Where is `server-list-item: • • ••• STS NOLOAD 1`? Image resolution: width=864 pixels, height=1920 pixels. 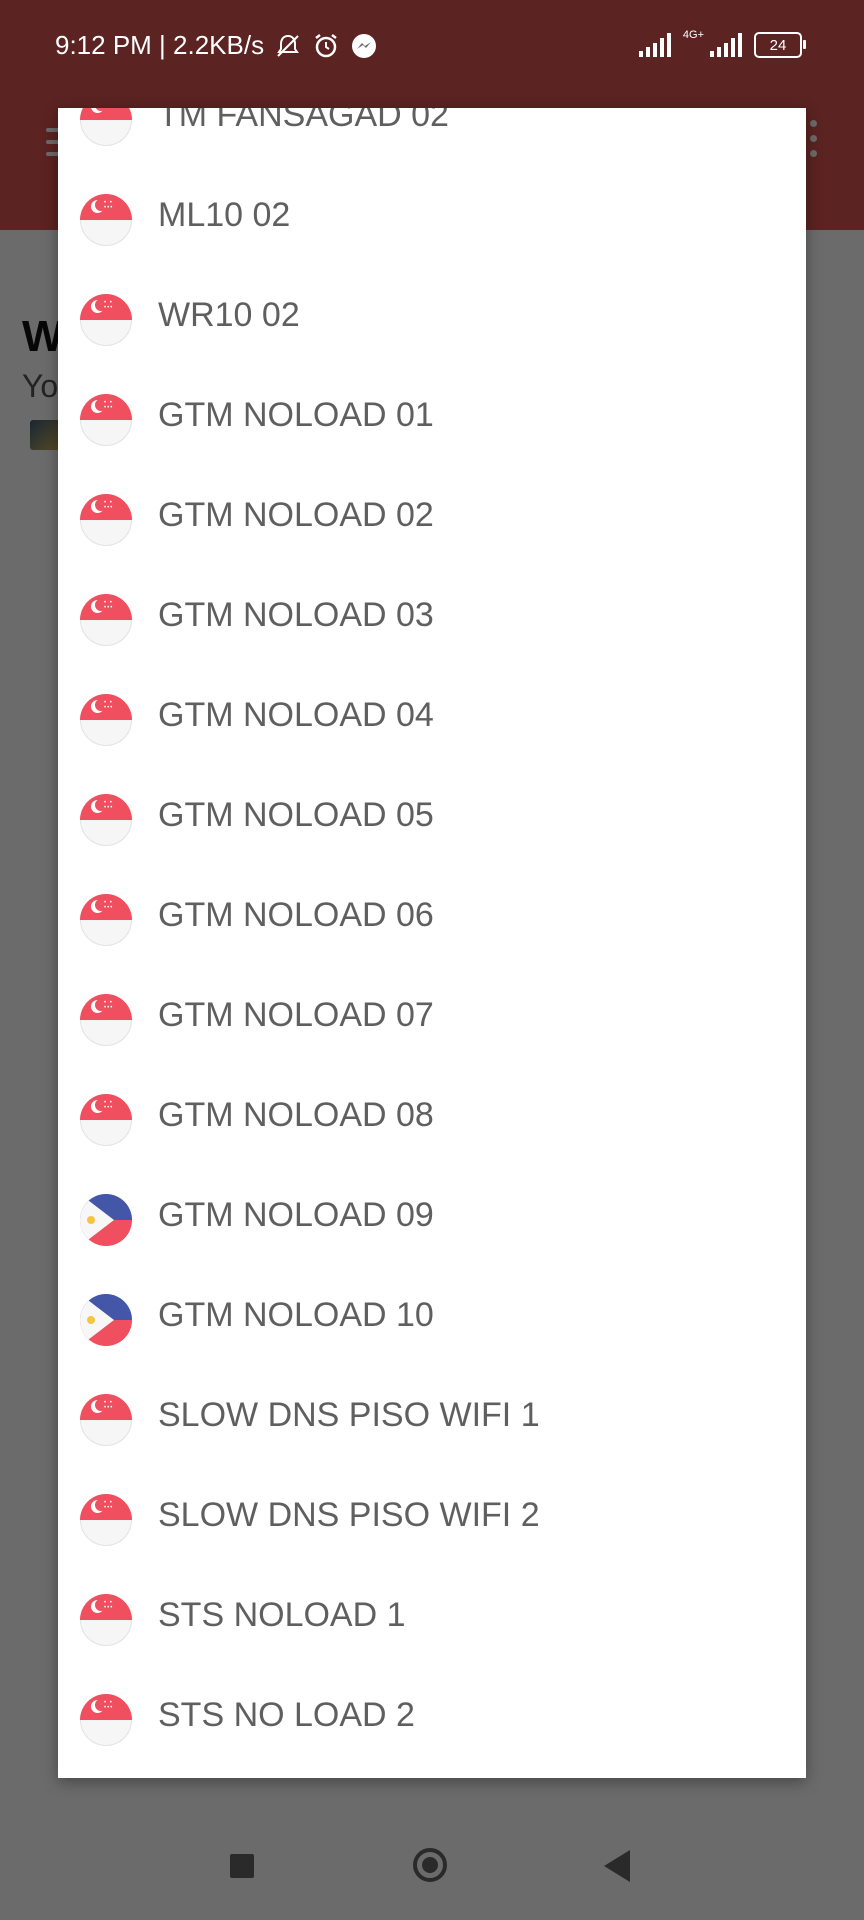 server-list-item: • • ••• STS NOLOAD 1 is located at coordinates (432, 1620).